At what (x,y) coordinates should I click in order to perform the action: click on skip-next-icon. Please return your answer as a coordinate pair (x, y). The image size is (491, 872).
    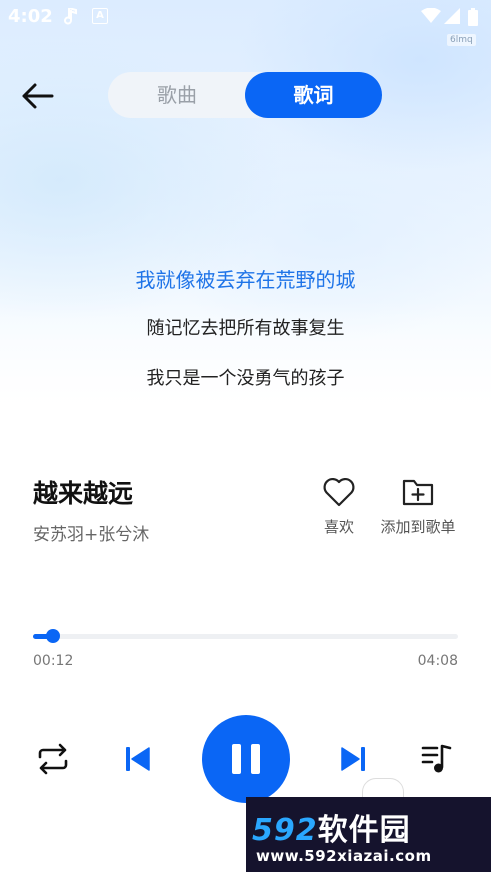
    Looking at the image, I should click on (353, 759).